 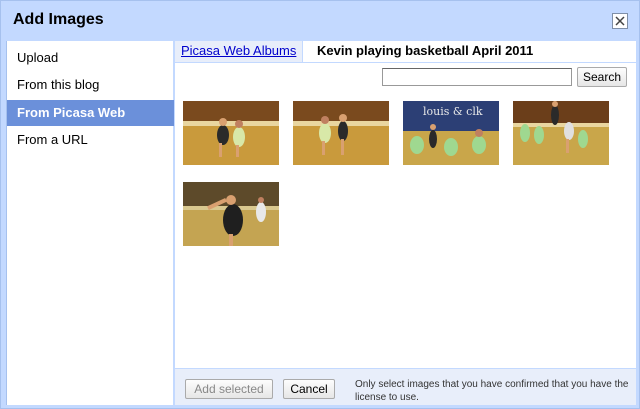 What do you see at coordinates (90, 140) in the screenshot?
I see `sidebar-item-from-url: From a URL` at bounding box center [90, 140].